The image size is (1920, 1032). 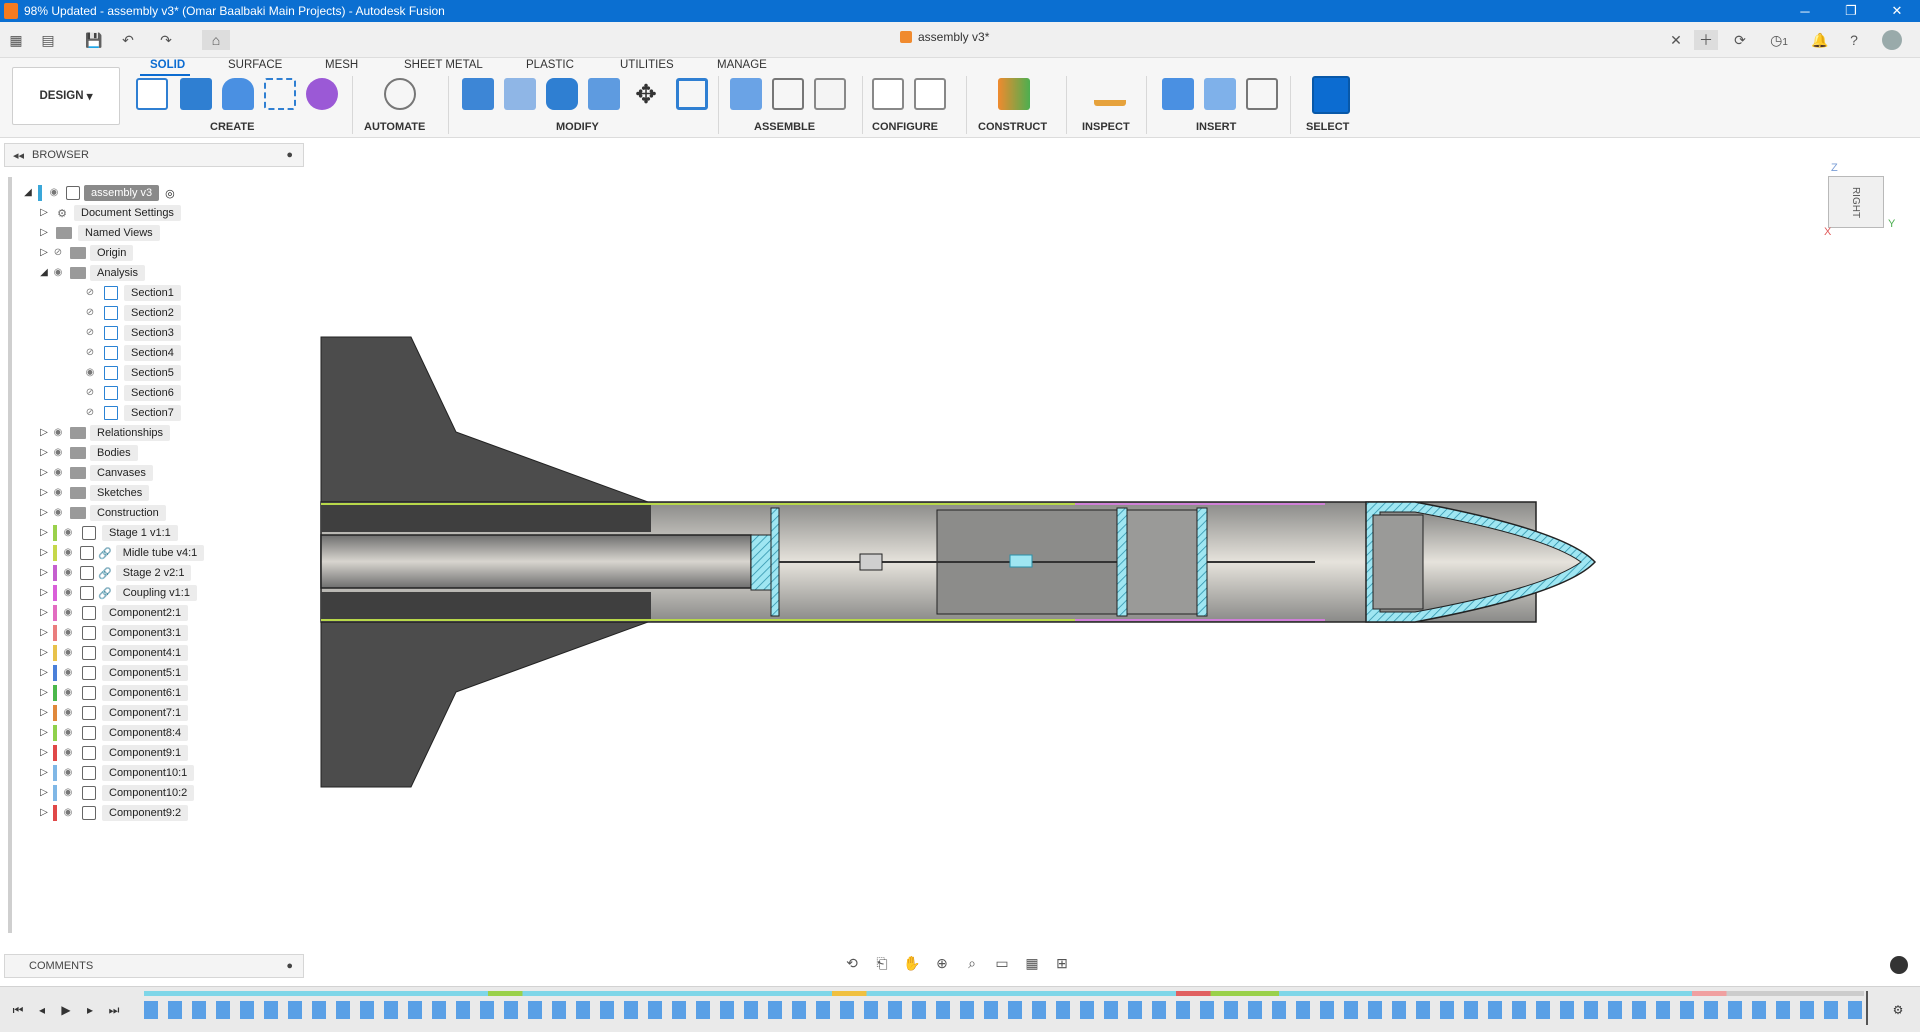 I want to click on motor-tube, so click(x=536, y=561).